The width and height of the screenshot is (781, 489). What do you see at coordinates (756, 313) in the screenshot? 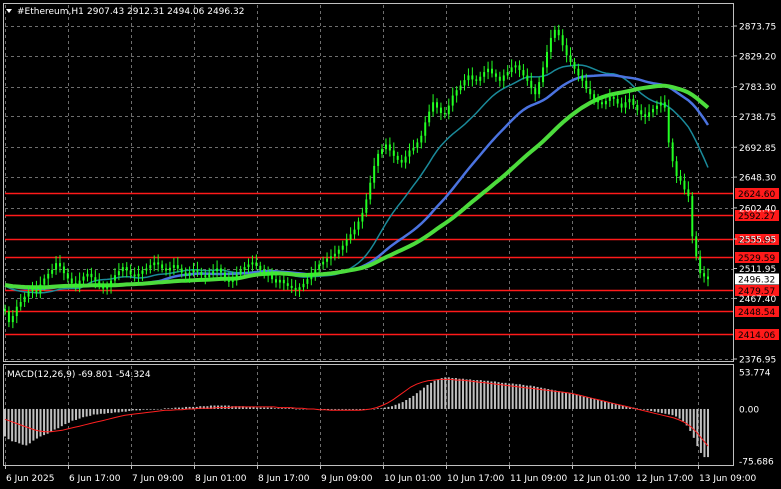
I see `level-label: 2448.54` at bounding box center [756, 313].